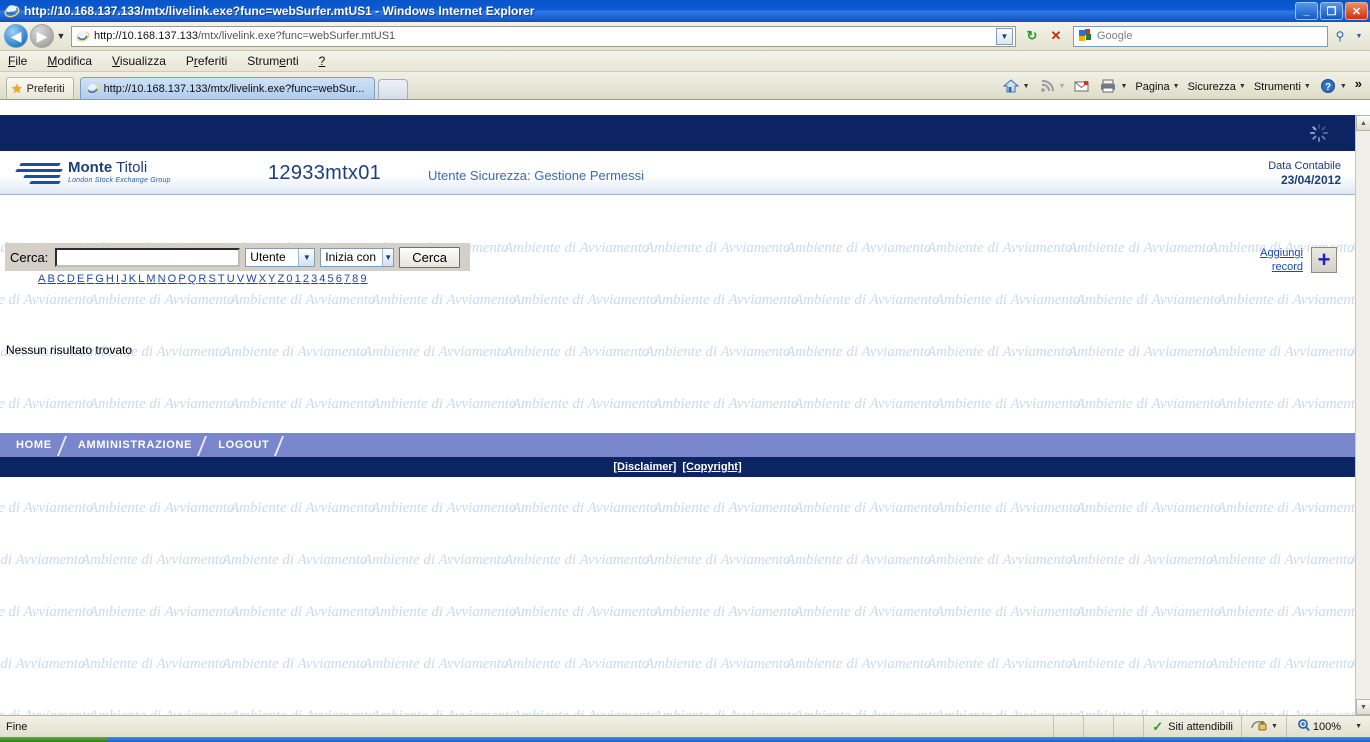 The image size is (1370, 742). Describe the element at coordinates (124, 279) in the screenshot. I see `alphabet-link-J: J` at that location.